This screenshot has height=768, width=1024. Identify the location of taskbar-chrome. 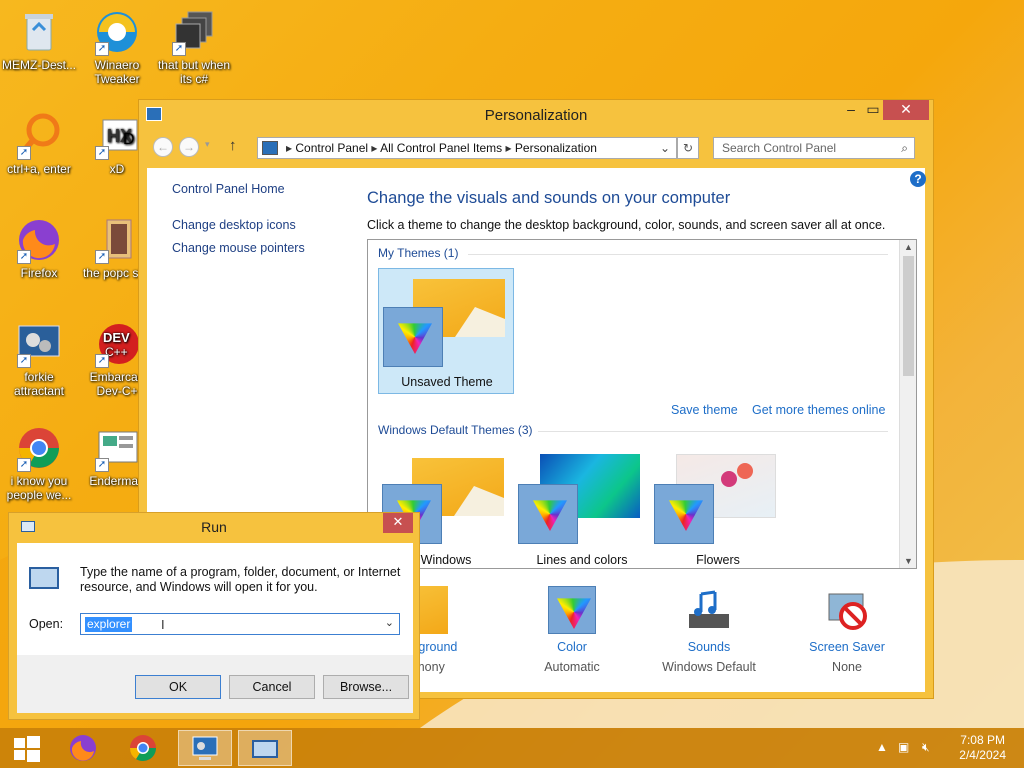
(143, 748).